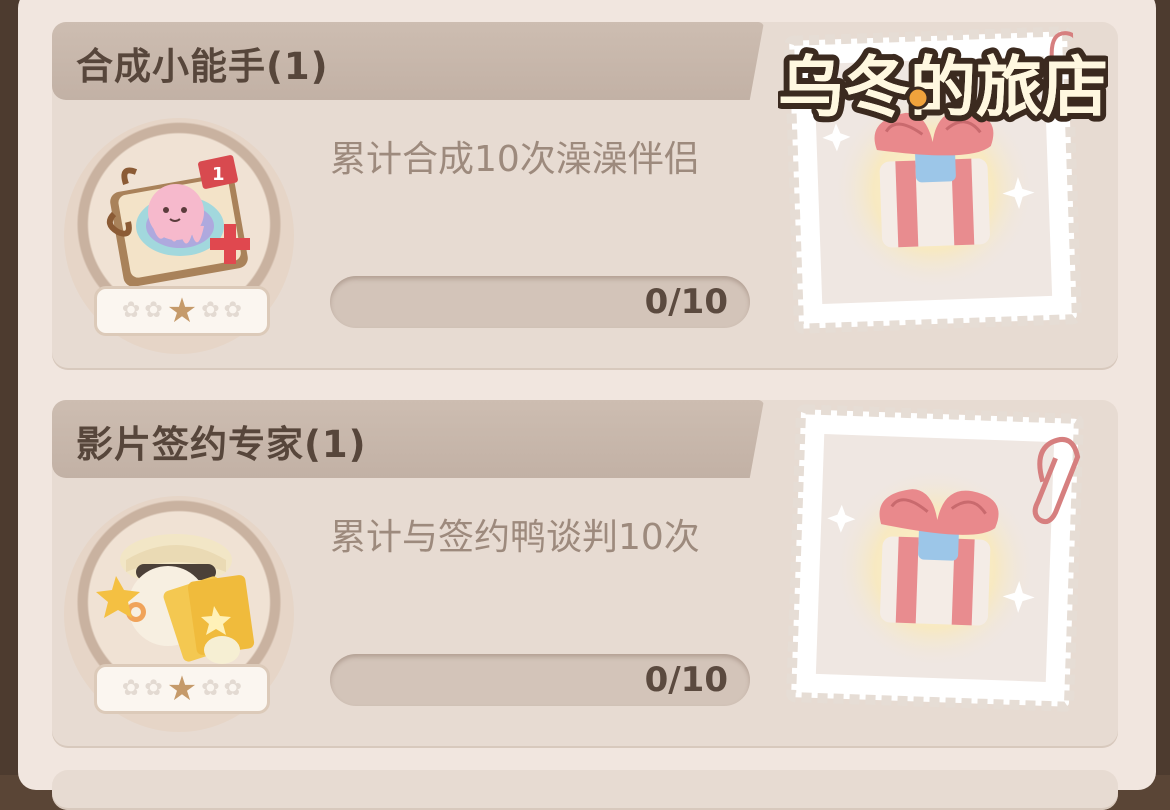  What do you see at coordinates (408, 61) in the screenshot?
I see `task-title-band: 合成小能手(1)` at bounding box center [408, 61].